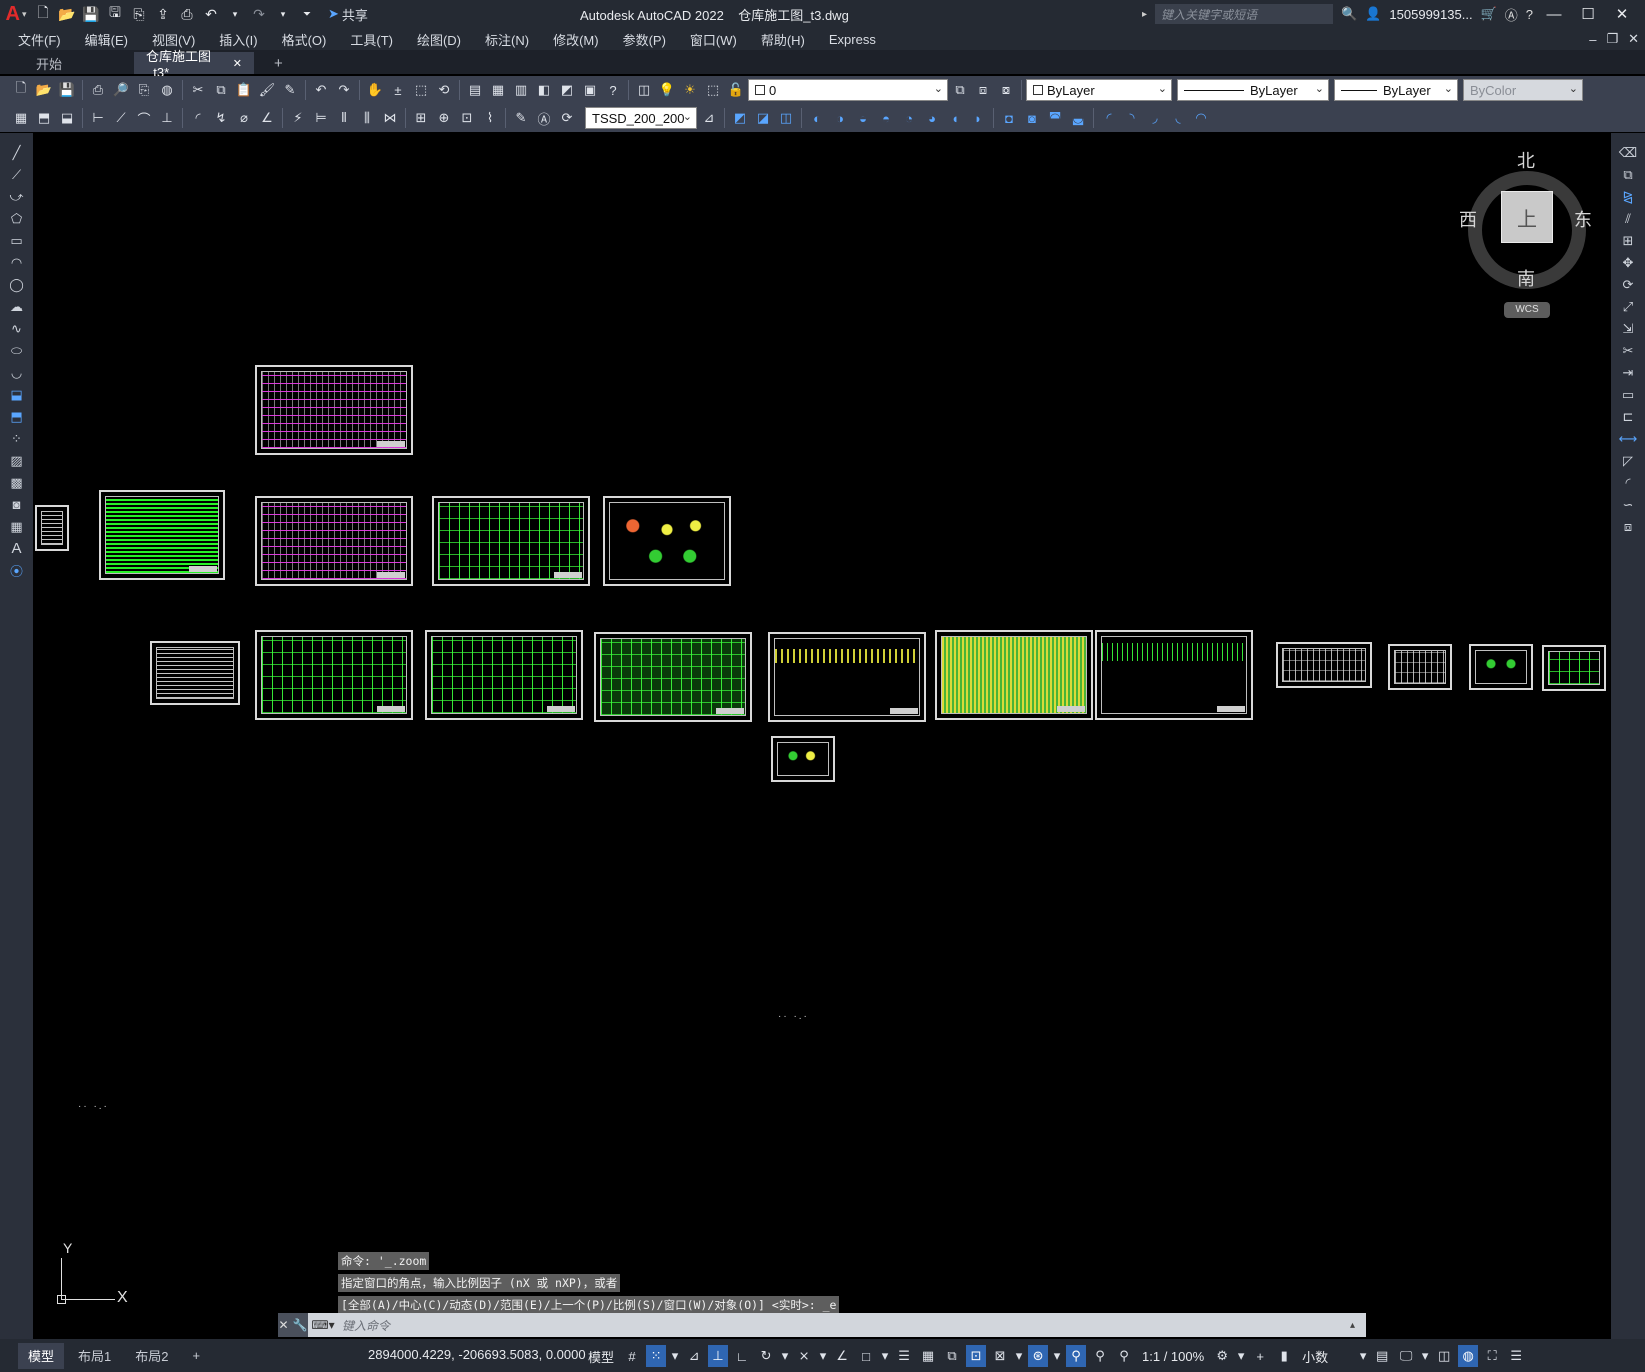  What do you see at coordinates (1076, 1356) in the screenshot?
I see `annotation-visibility-icon: ⚲` at bounding box center [1076, 1356].